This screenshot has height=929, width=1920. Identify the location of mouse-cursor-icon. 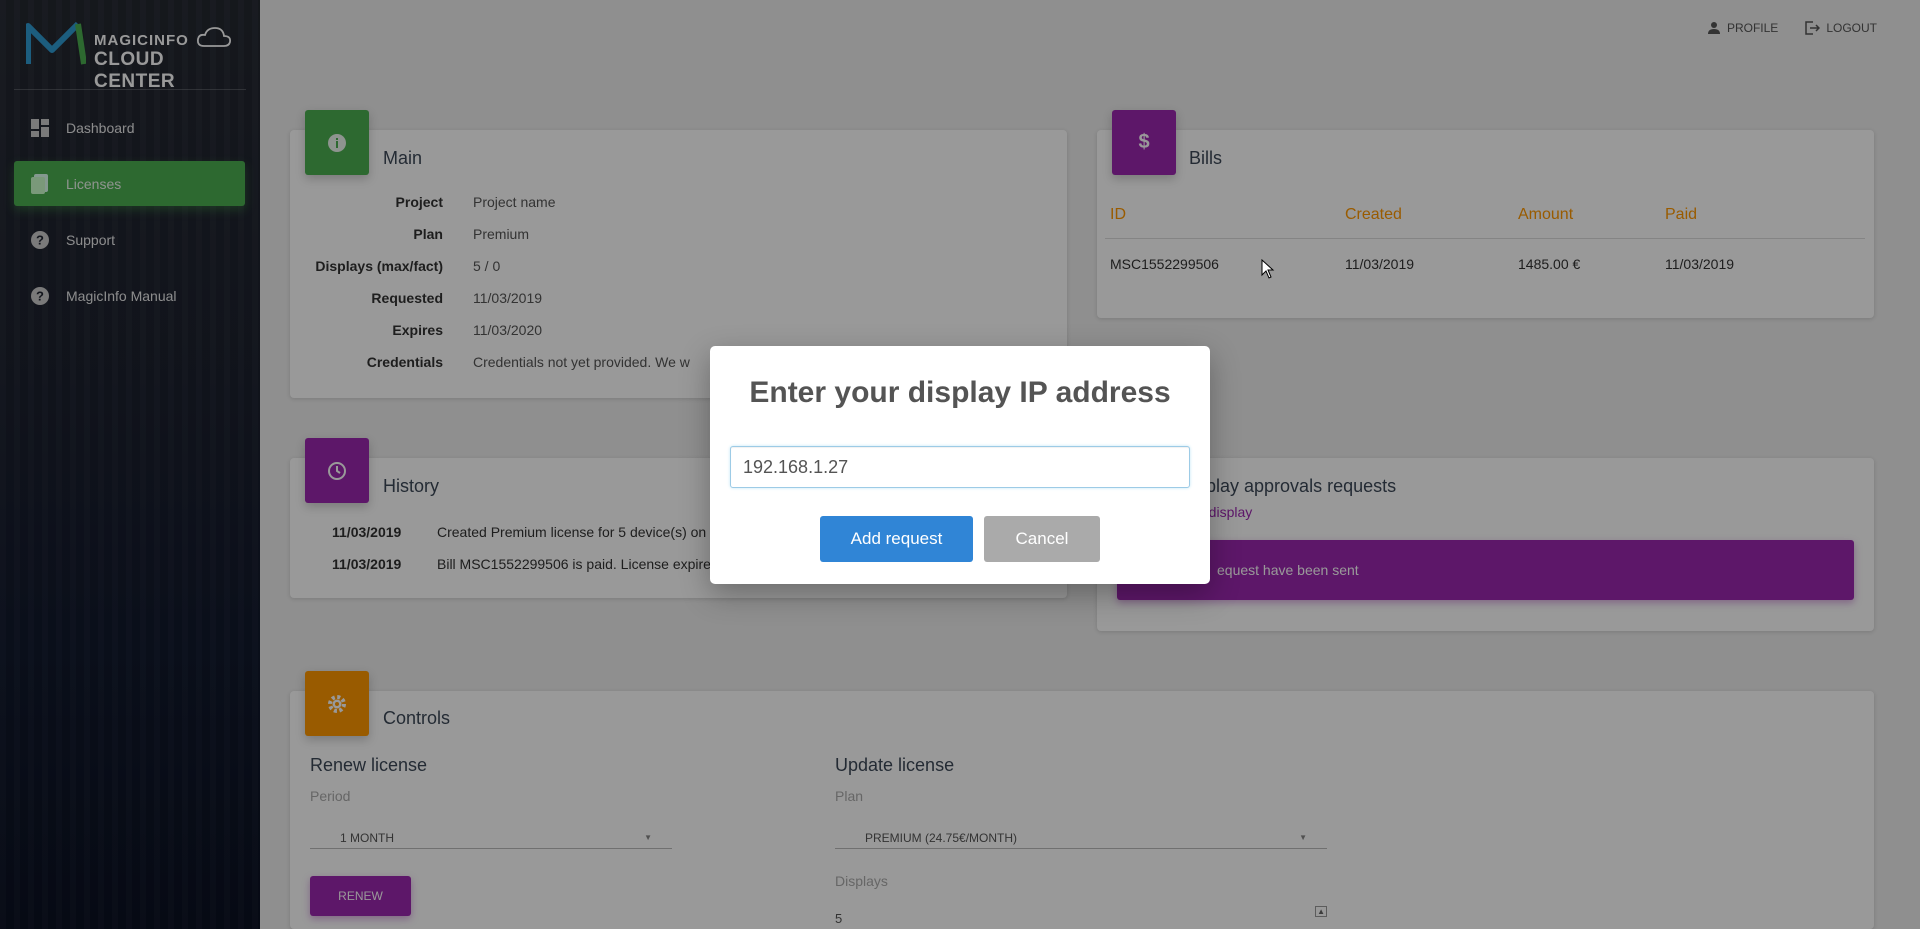
(1268, 269).